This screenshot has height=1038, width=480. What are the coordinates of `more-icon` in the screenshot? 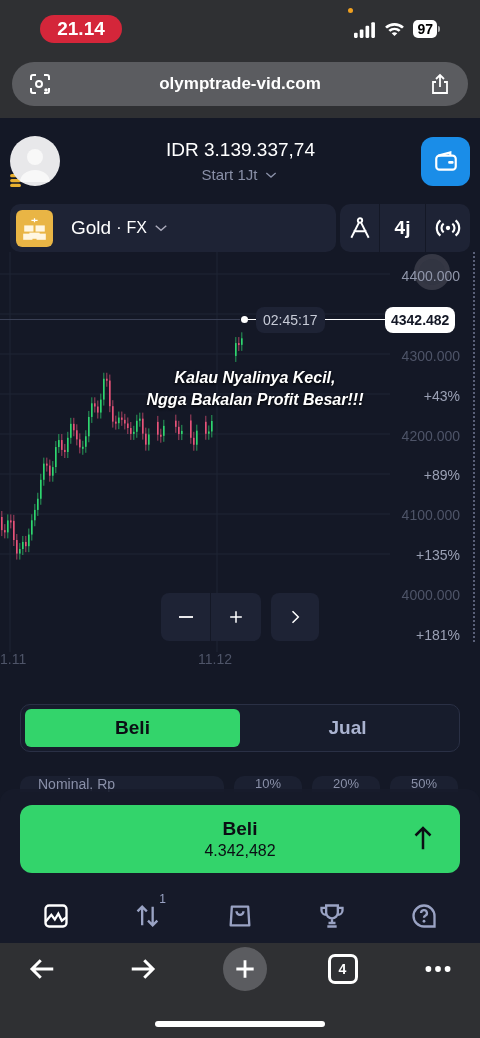 It's located at (438, 969).